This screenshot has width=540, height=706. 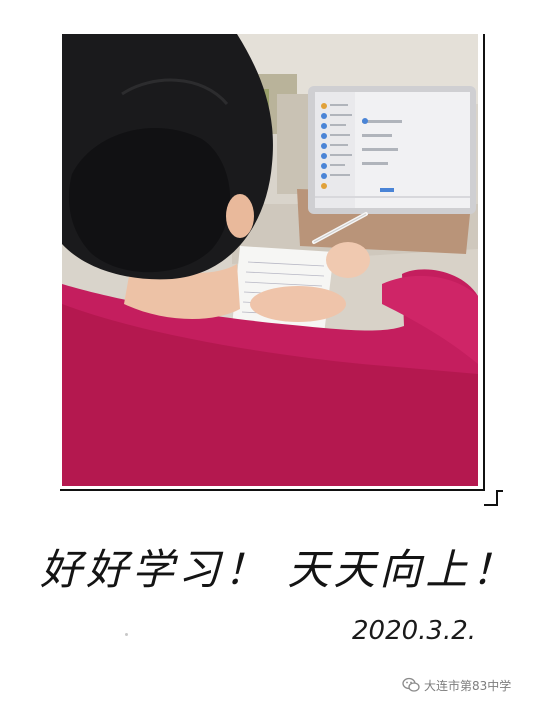 I want to click on frame-corner-mark, so click(x=491, y=498).